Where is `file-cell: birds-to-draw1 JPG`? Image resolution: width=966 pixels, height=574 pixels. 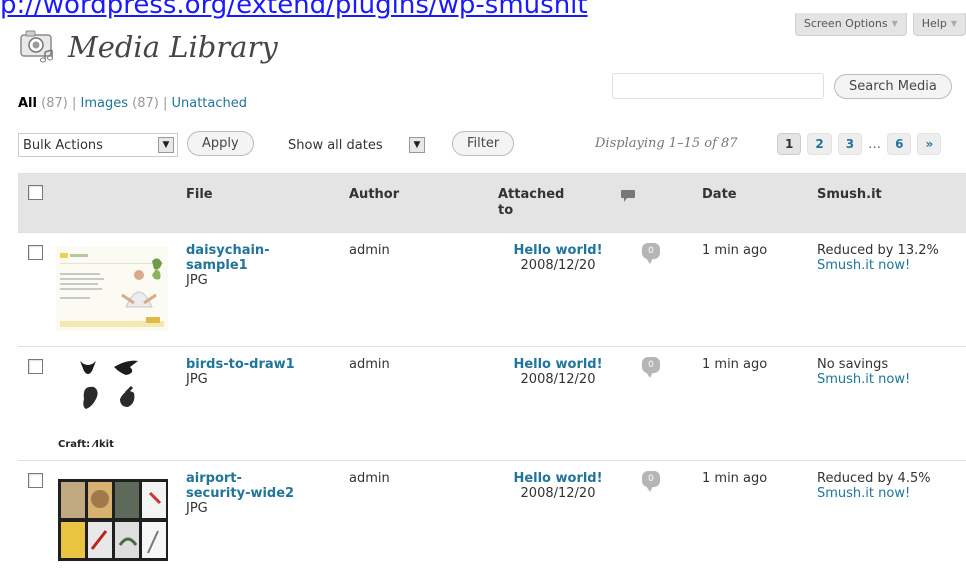
file-cell: birds-to-draw1 JPG is located at coordinates (256, 372).